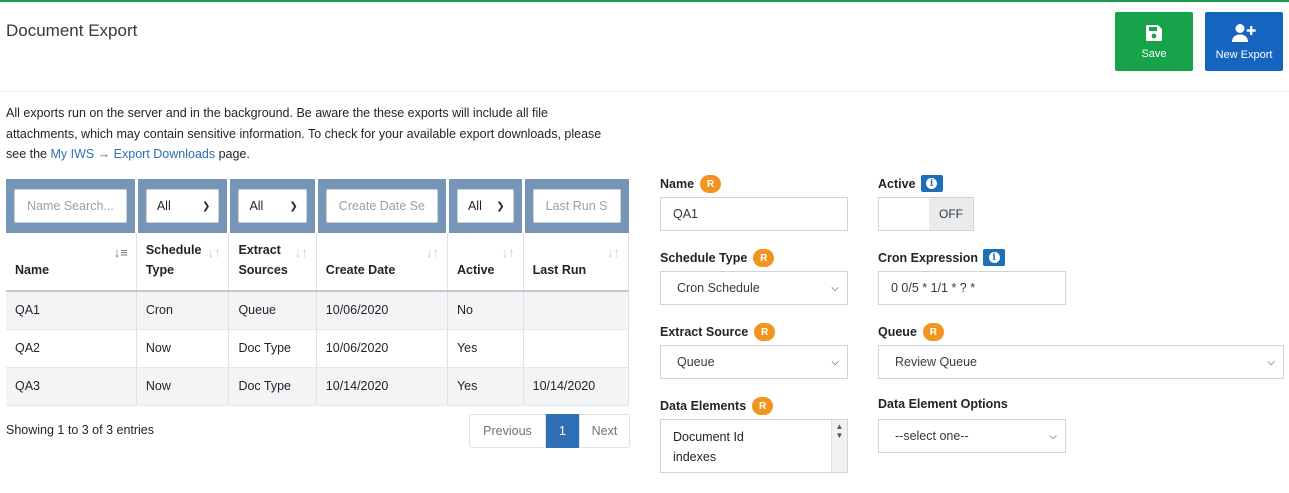  What do you see at coordinates (382, 262) in the screenshot?
I see `column-header-create-date: ↓↑ Create Date` at bounding box center [382, 262].